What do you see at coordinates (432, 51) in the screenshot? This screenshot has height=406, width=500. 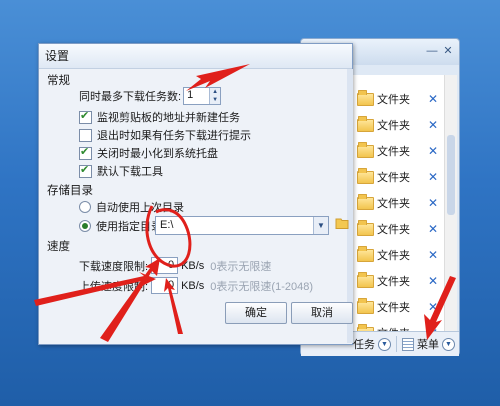 I see `minimize-icon: —` at bounding box center [432, 51].